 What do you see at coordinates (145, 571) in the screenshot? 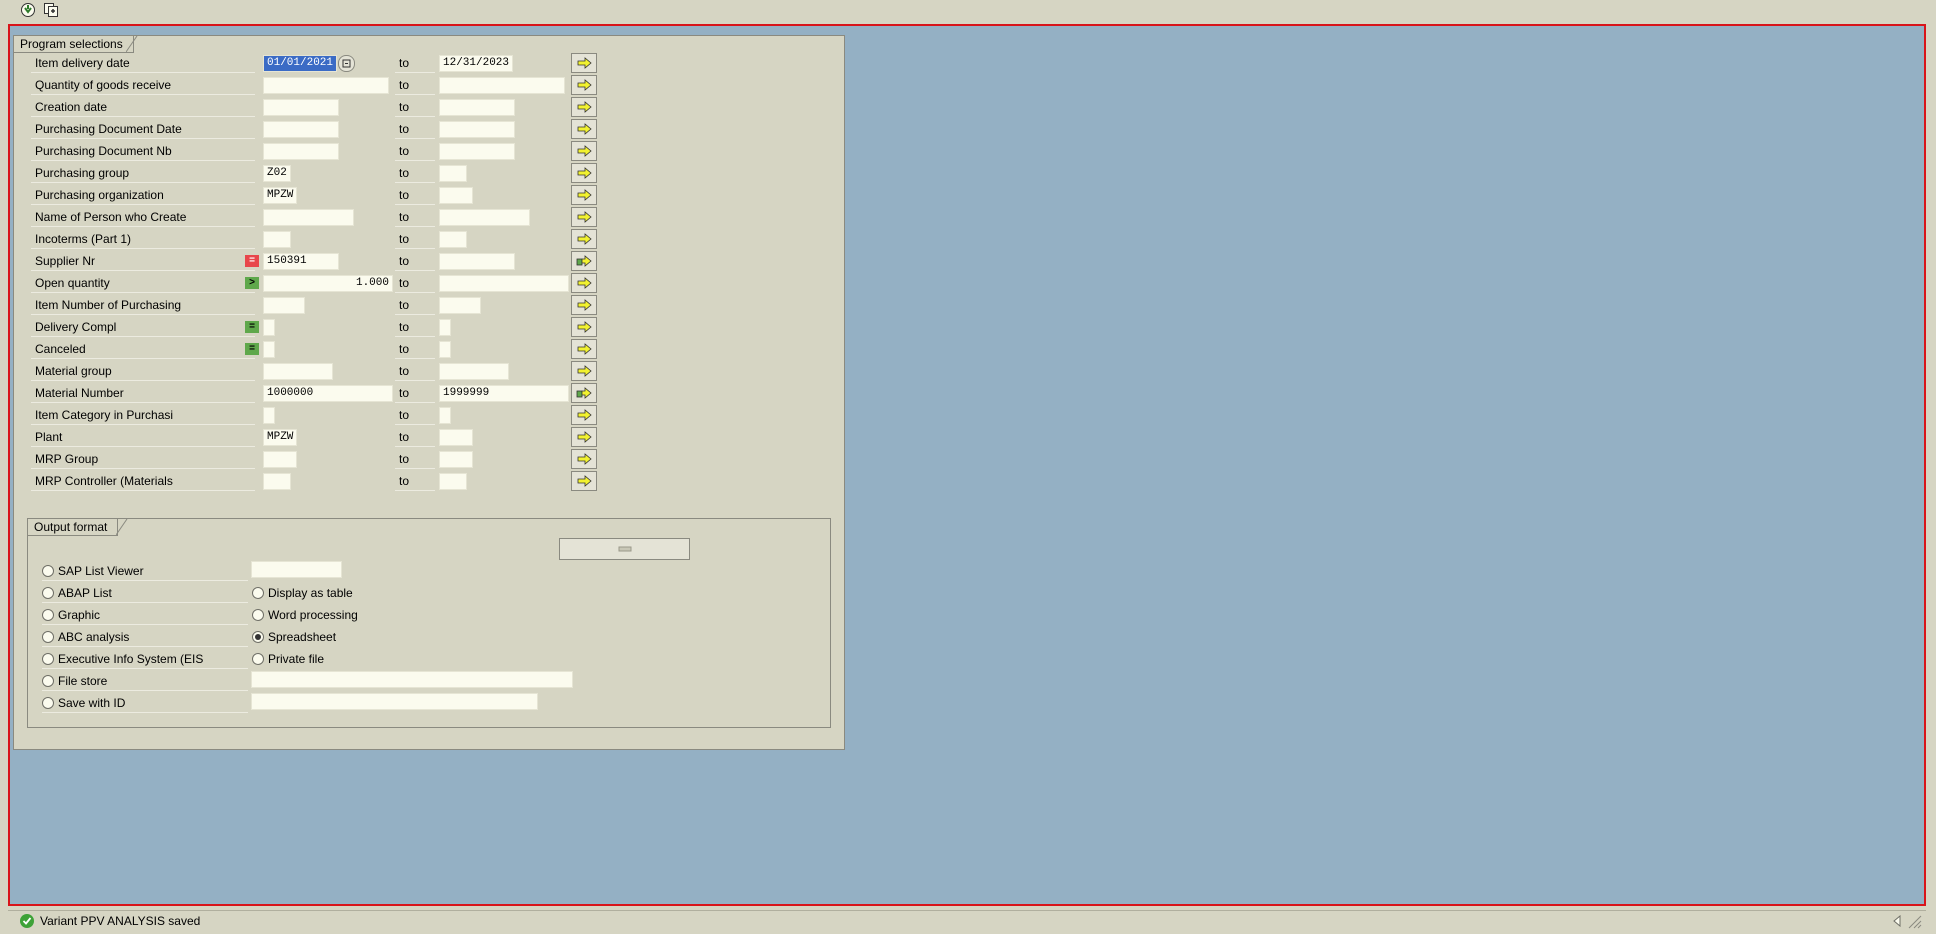
I see `output-option: SAP List Viewer` at bounding box center [145, 571].